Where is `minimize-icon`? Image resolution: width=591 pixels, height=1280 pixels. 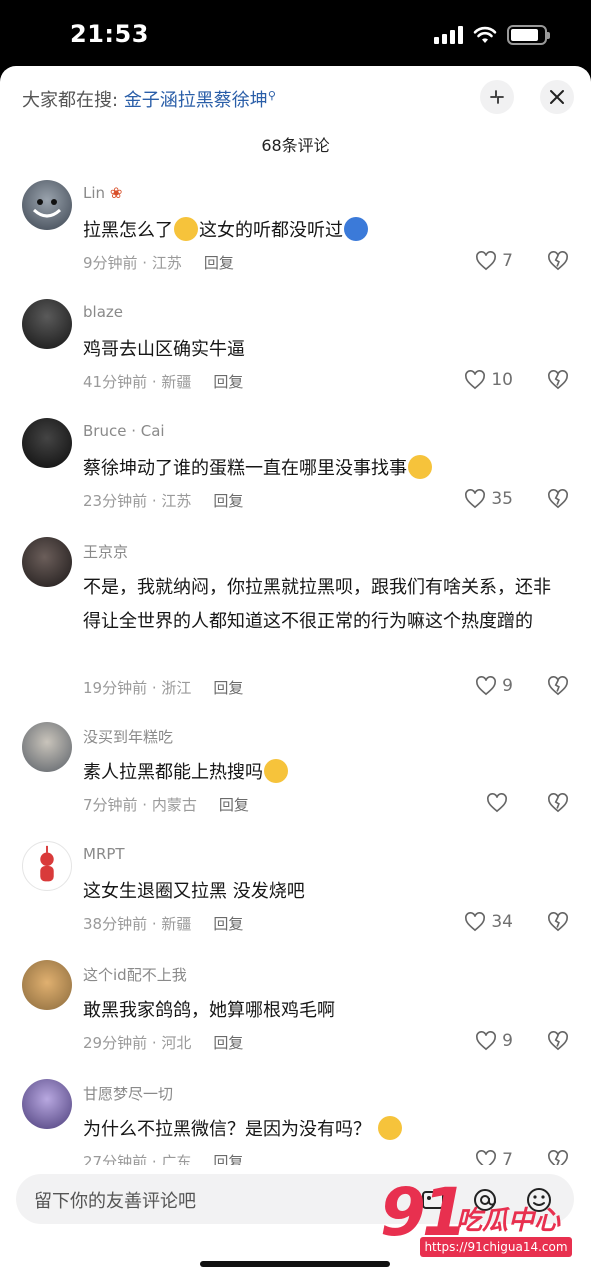 minimize-icon is located at coordinates (497, 97).